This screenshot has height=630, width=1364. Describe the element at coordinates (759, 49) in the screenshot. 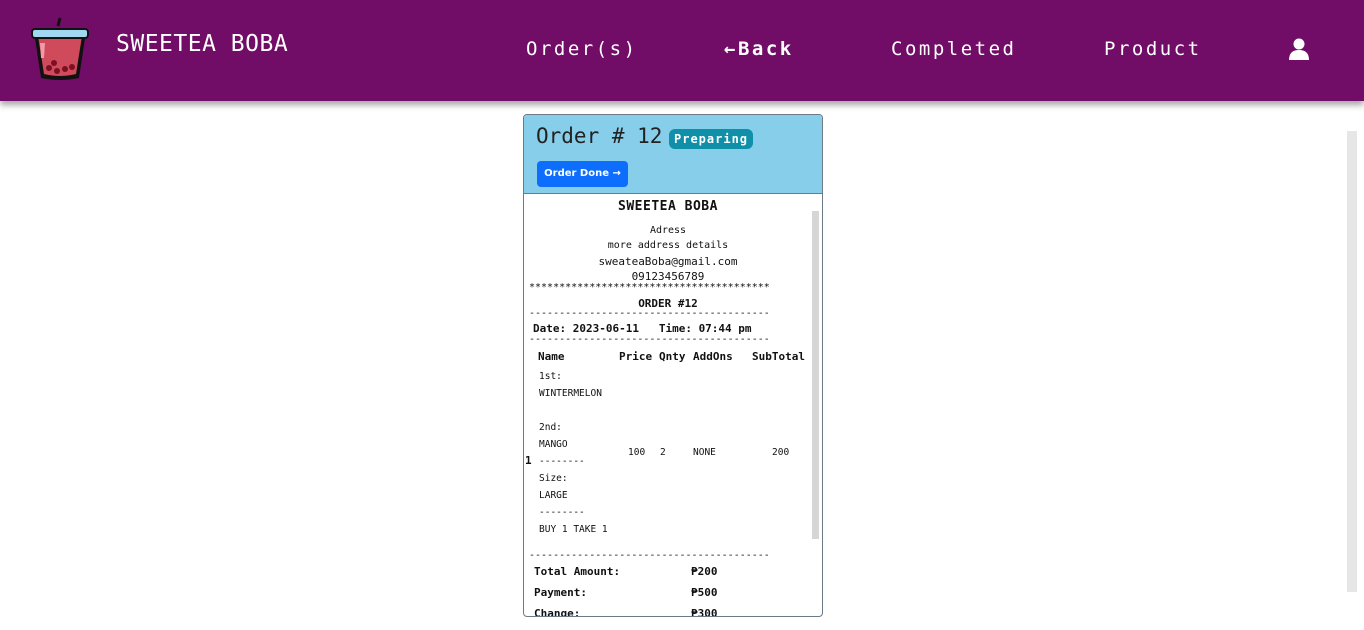

I see `nav-back-link: ←Back` at that location.